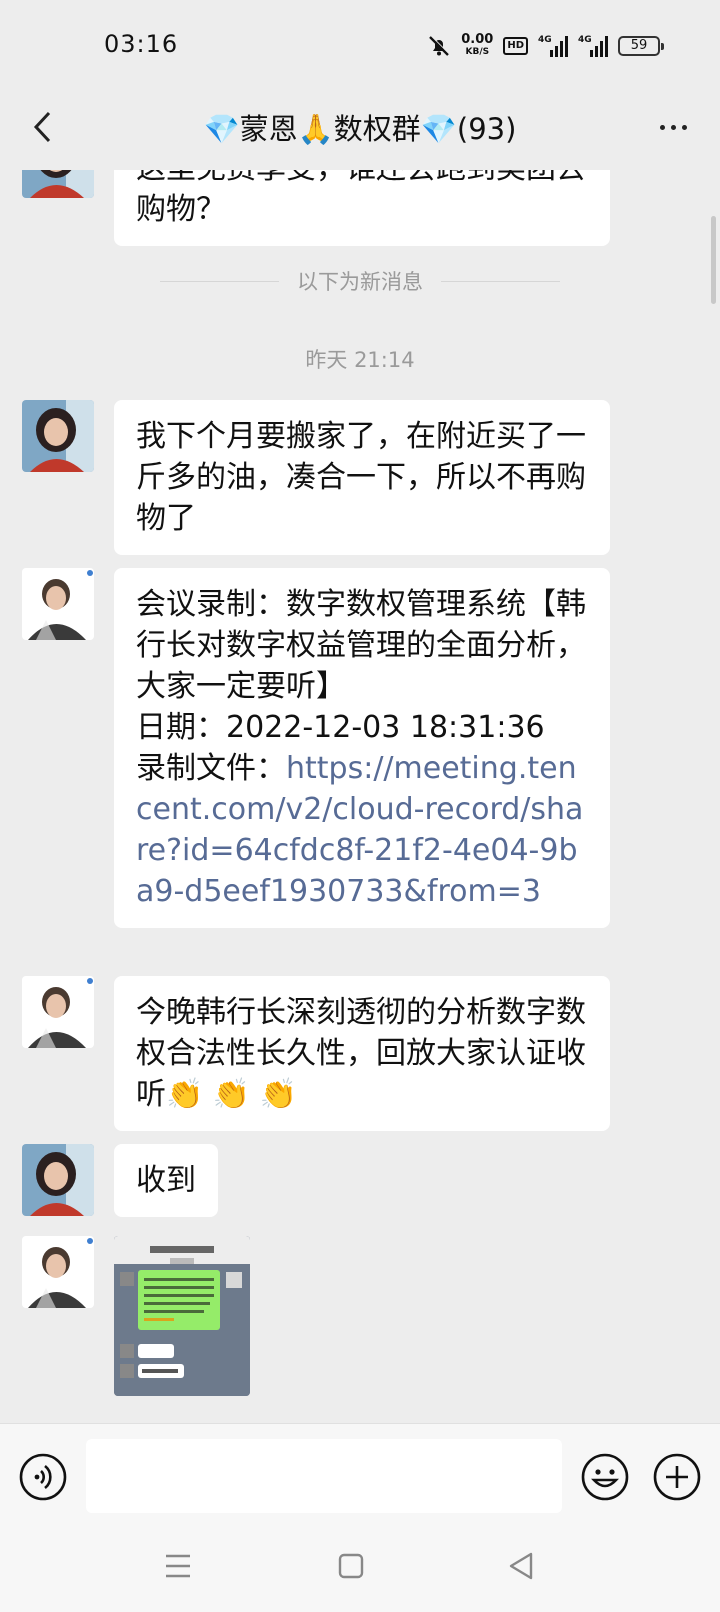 The height and width of the screenshot is (1612, 720). I want to click on more-options-button, so click(673, 127).